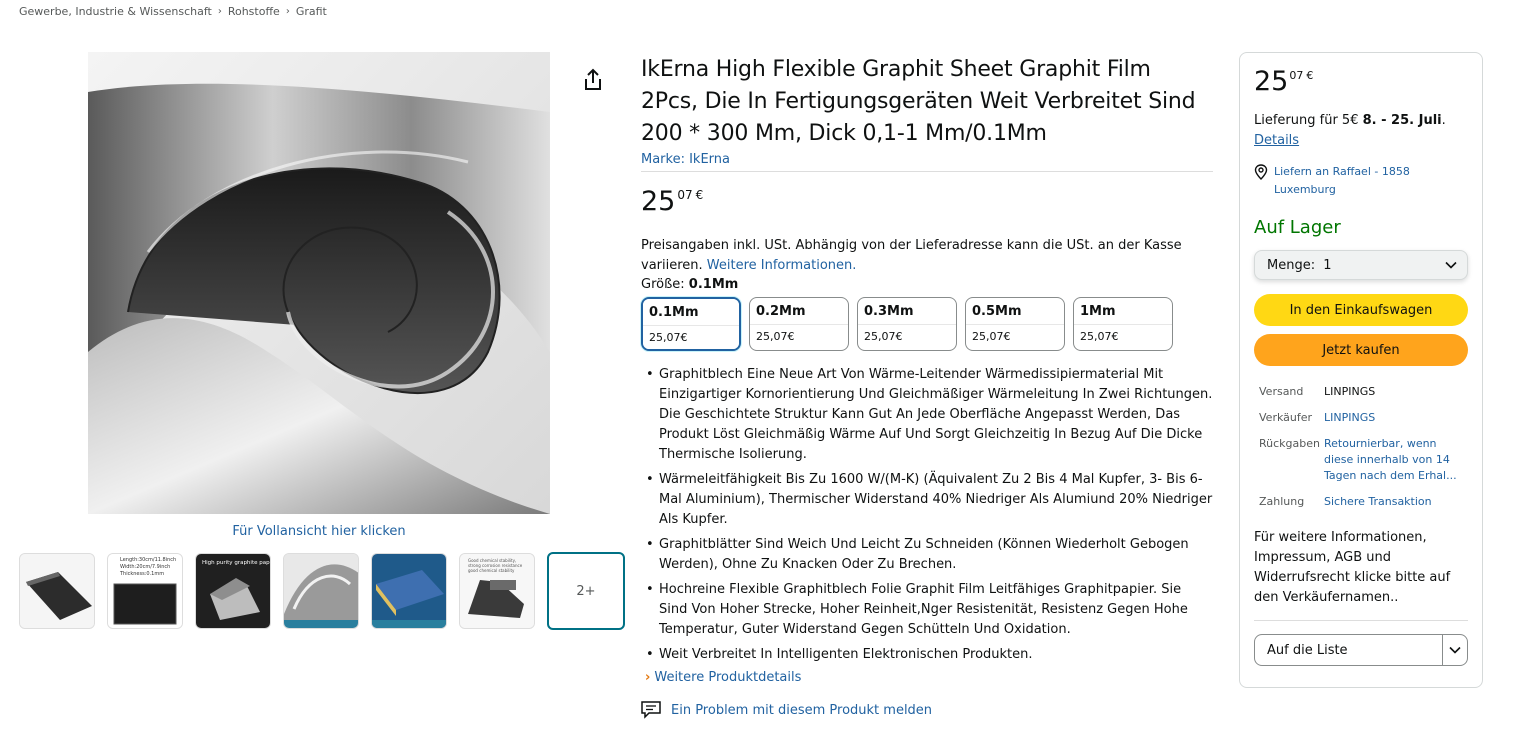 The image size is (1525, 737). Describe the element at coordinates (728, 677) in the screenshot. I see `more-details-label: Weitere Produktdetails` at that location.